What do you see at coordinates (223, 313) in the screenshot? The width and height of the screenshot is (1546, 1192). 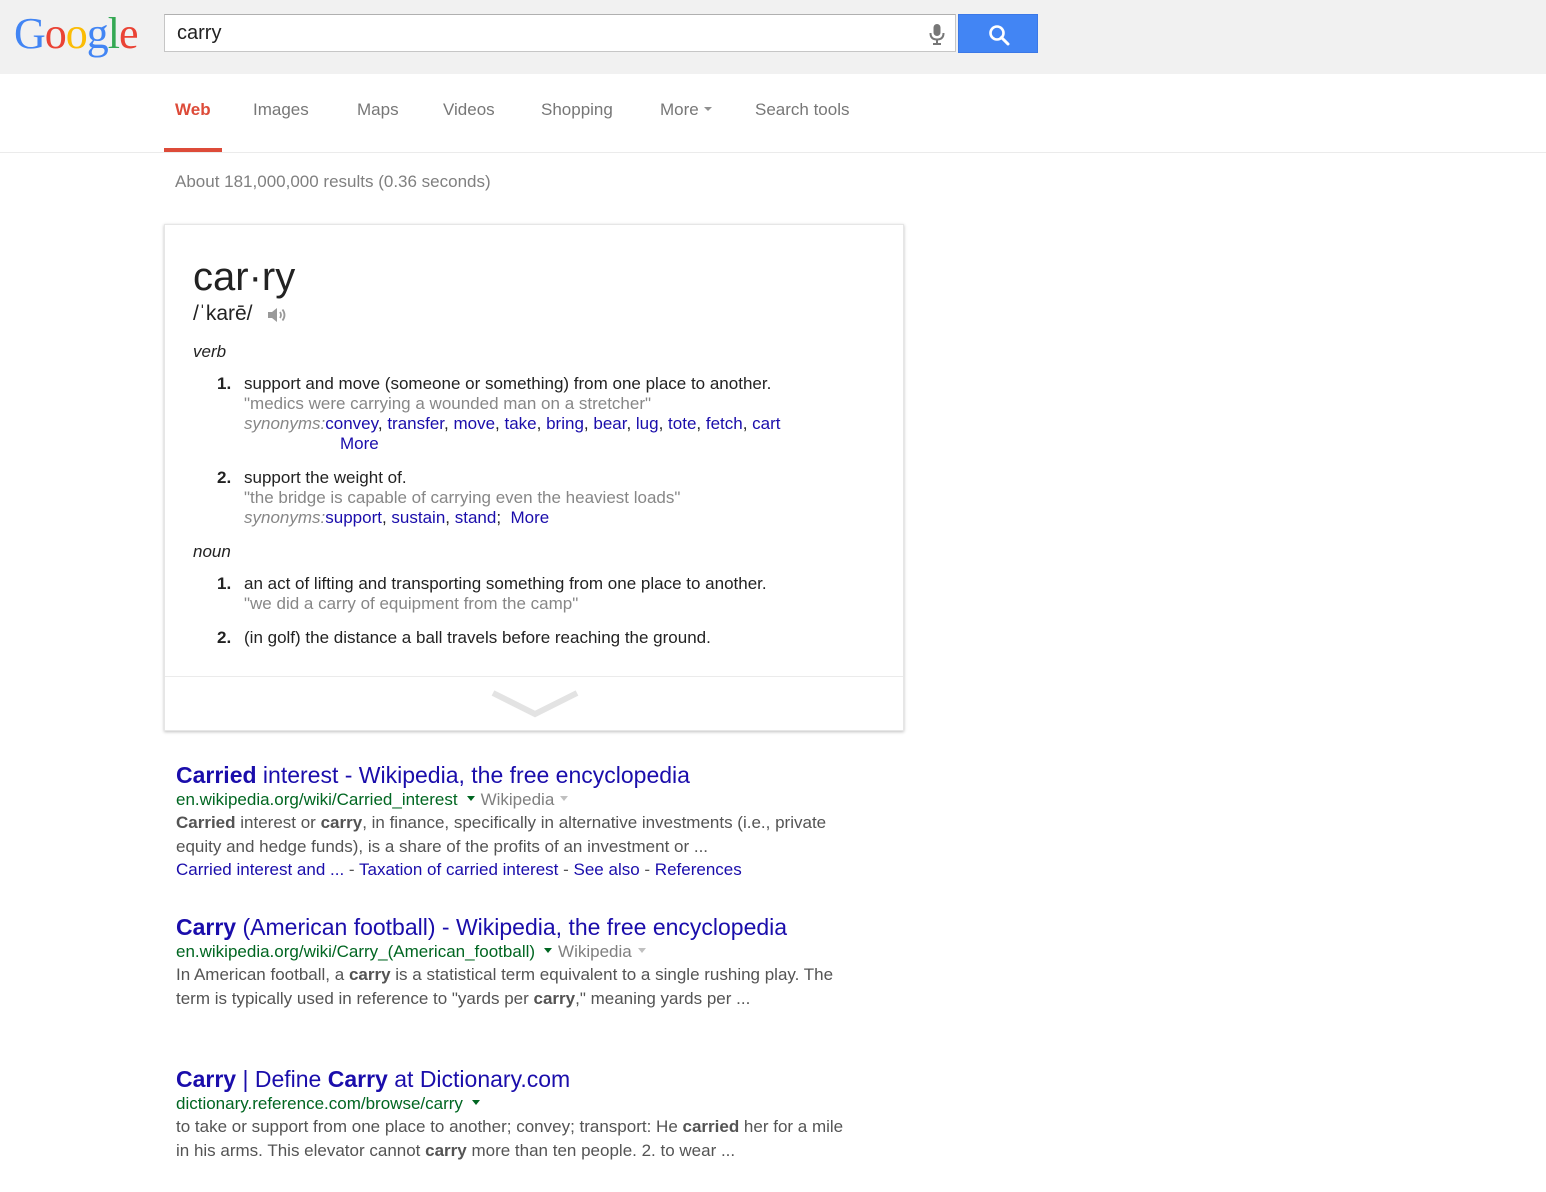 I see `dictionary-phonetic: /ˈkarē/` at bounding box center [223, 313].